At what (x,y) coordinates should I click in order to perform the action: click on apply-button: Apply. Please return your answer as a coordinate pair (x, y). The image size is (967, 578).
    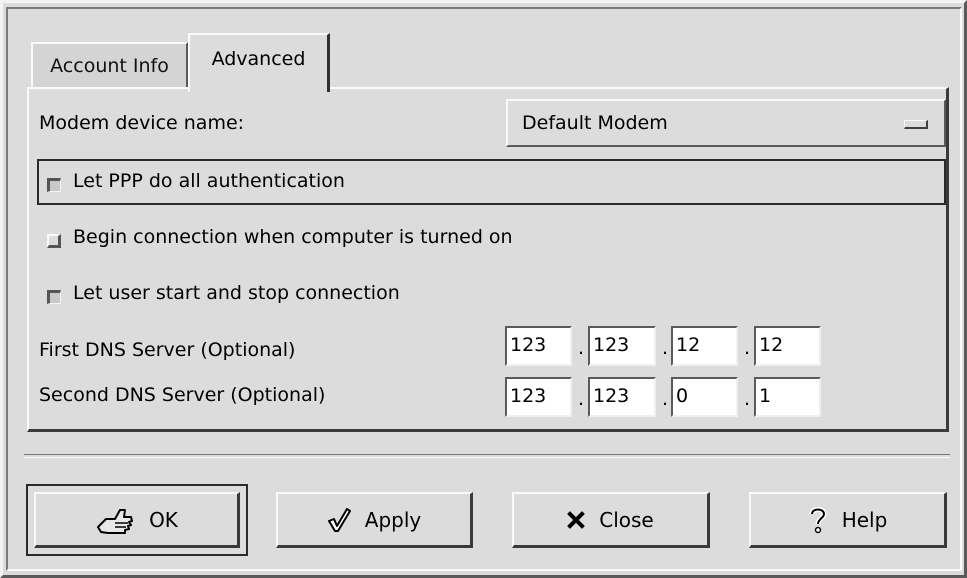
    Looking at the image, I should click on (374, 520).